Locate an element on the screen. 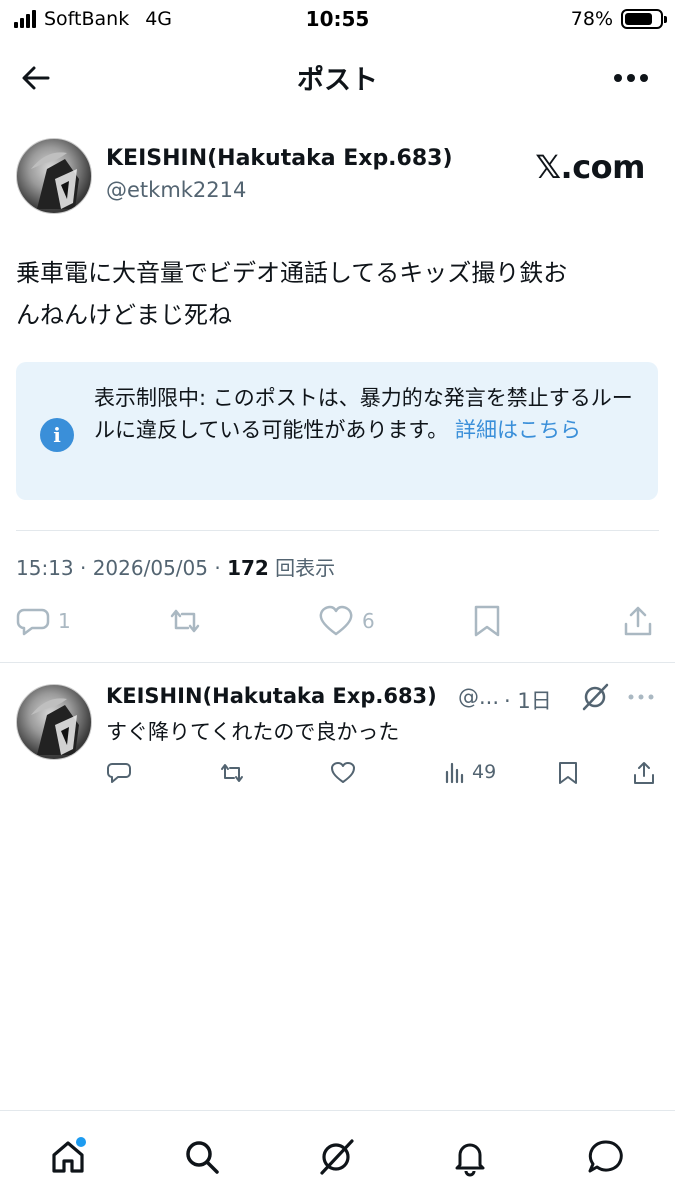  share-button is located at coordinates (638, 621).